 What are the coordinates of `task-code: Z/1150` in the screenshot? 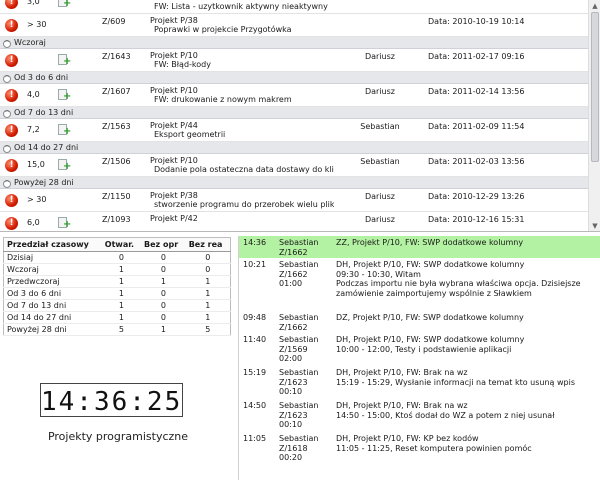 It's located at (116, 196).